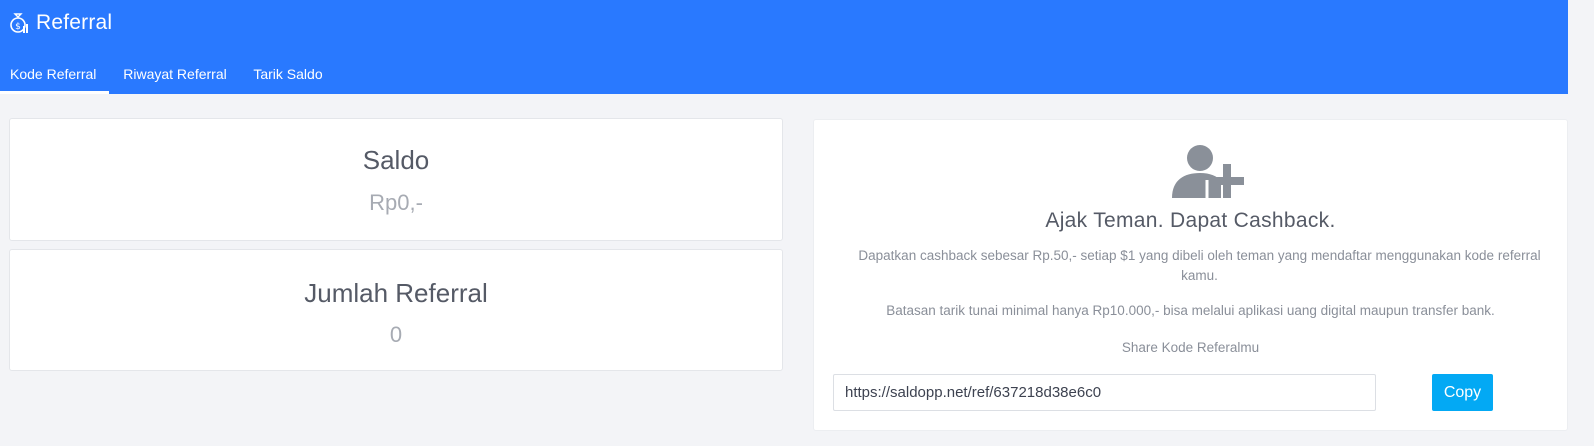 The image size is (1594, 446). I want to click on copy-button: Copy, so click(1462, 392).